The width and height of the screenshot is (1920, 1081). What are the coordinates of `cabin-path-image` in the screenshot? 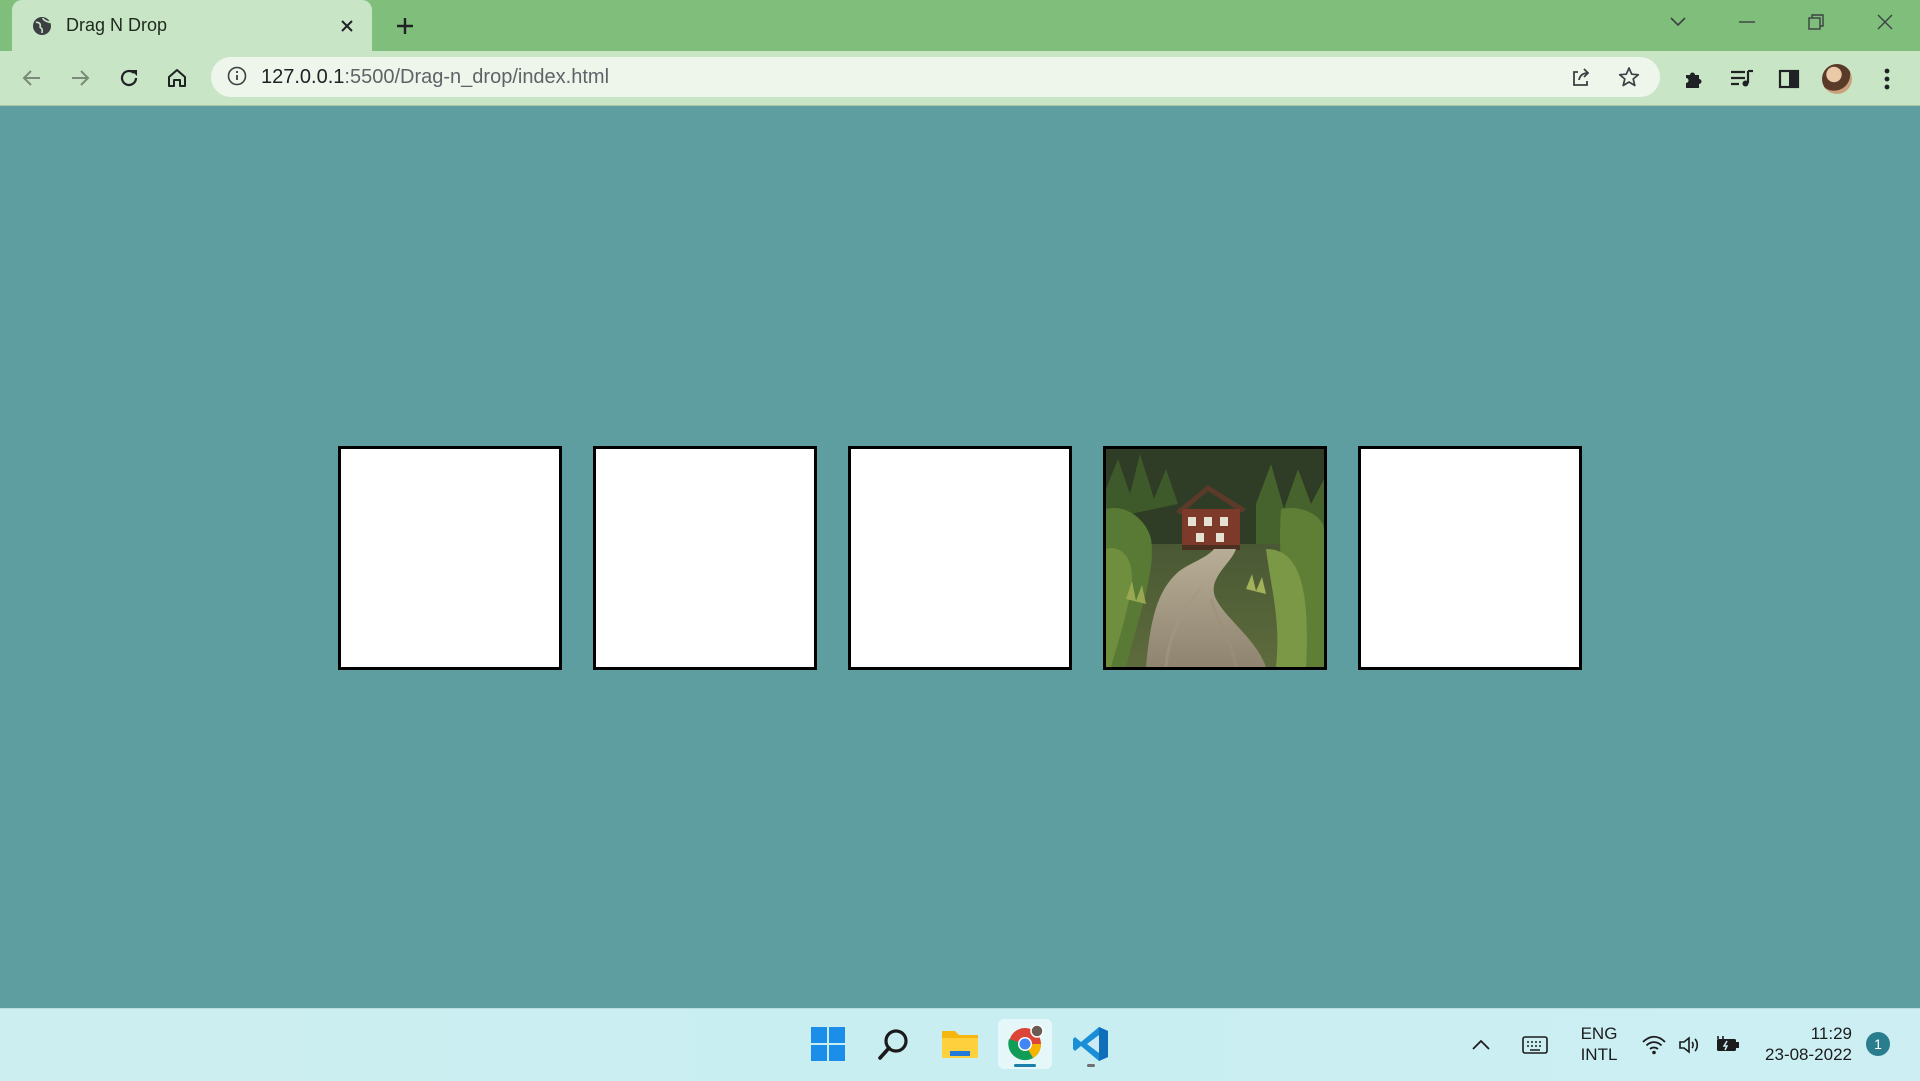 It's located at (1215, 558).